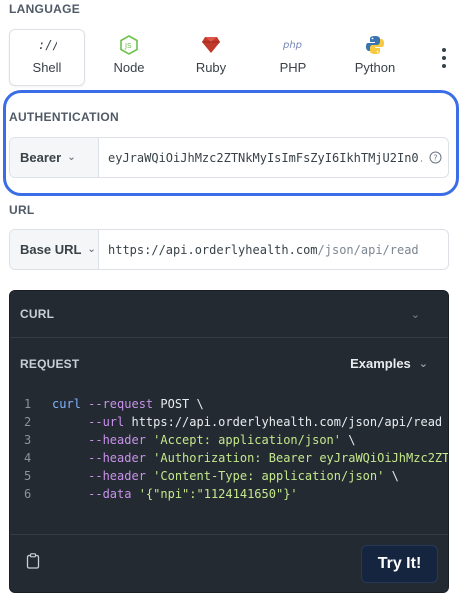 The height and width of the screenshot is (601, 462). I want to click on line-number: 2, so click(28, 422).